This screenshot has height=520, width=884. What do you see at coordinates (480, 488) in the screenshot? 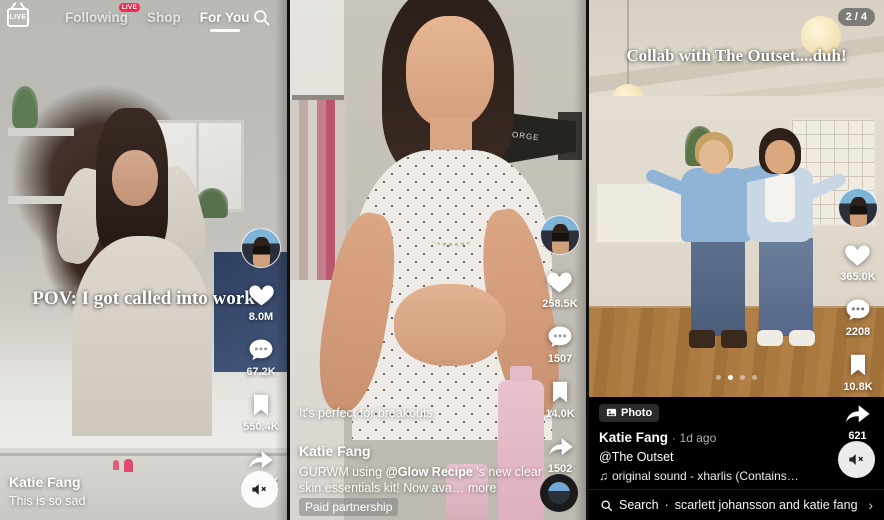
I see `caption-more-link: more` at bounding box center [480, 488].